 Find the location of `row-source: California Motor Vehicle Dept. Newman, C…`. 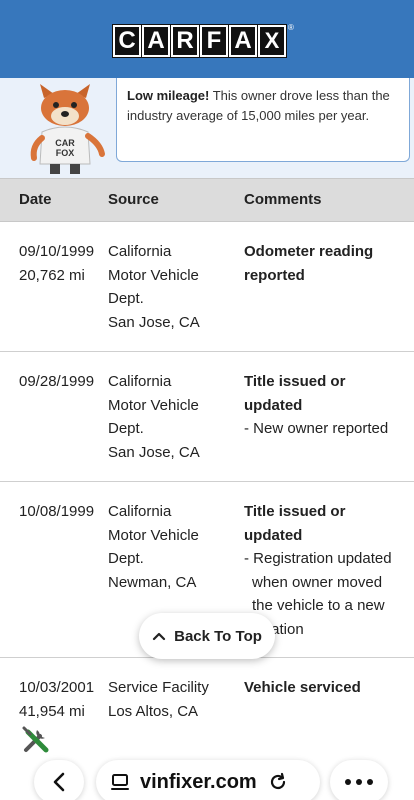

row-source: California Motor Vehicle Dept. Newman, C… is located at coordinates (174, 547).